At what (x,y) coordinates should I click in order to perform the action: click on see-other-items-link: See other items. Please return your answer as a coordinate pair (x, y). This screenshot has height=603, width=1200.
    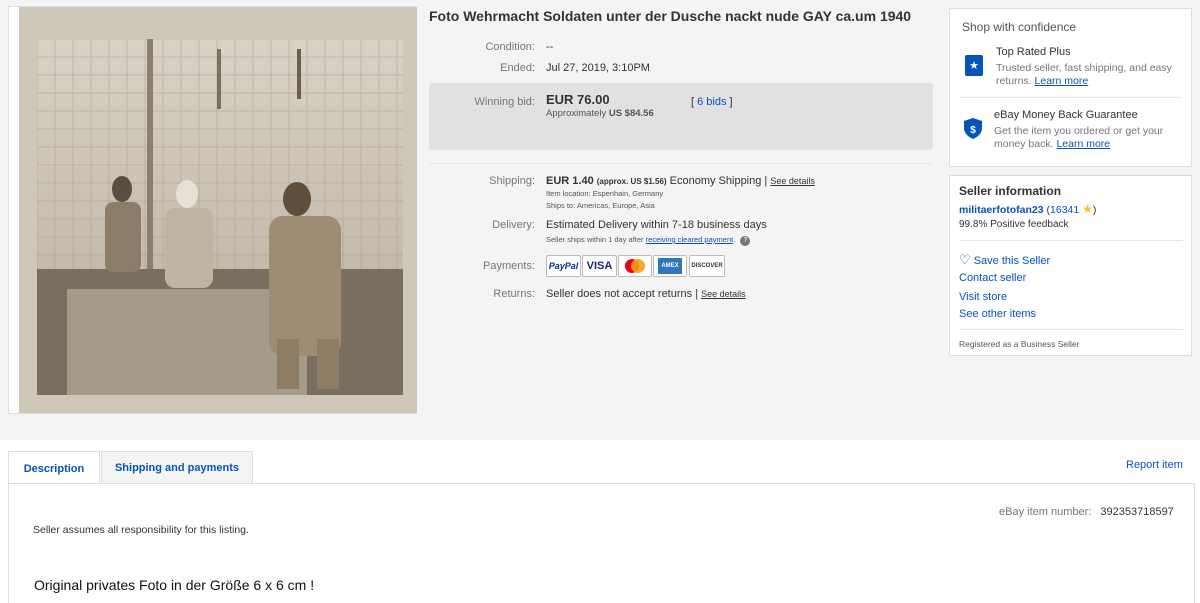
    Looking at the image, I should click on (997, 314).